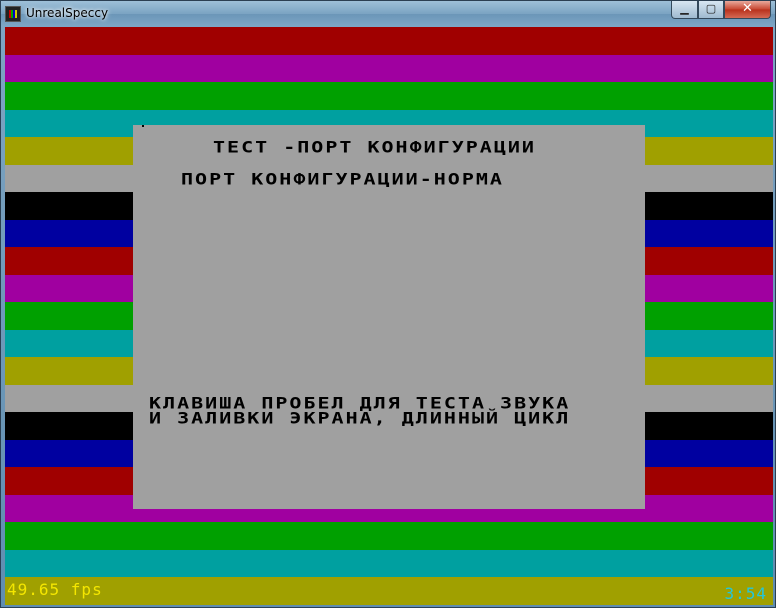  I want to click on clock: 3:54, so click(745, 593).